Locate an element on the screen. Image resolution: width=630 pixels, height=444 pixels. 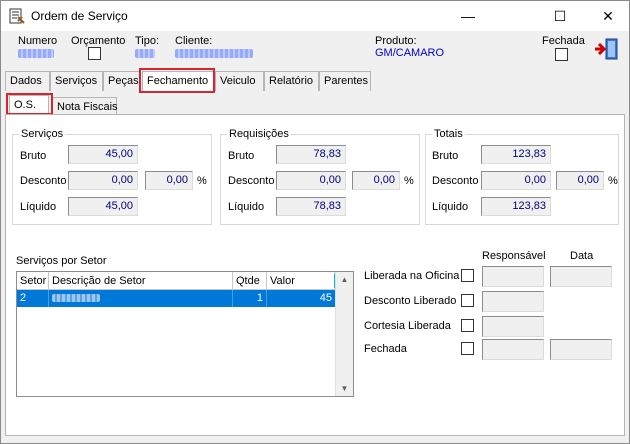
tab-relatorio: Relatório is located at coordinates (291, 81).